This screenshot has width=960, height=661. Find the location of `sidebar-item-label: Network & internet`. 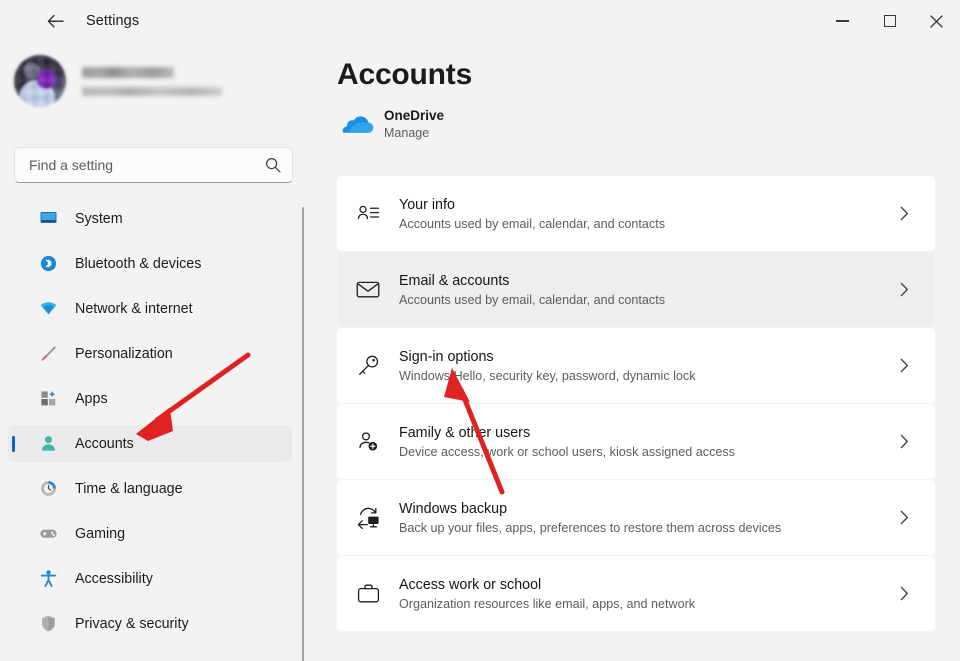

sidebar-item-label: Network & internet is located at coordinates (134, 308).